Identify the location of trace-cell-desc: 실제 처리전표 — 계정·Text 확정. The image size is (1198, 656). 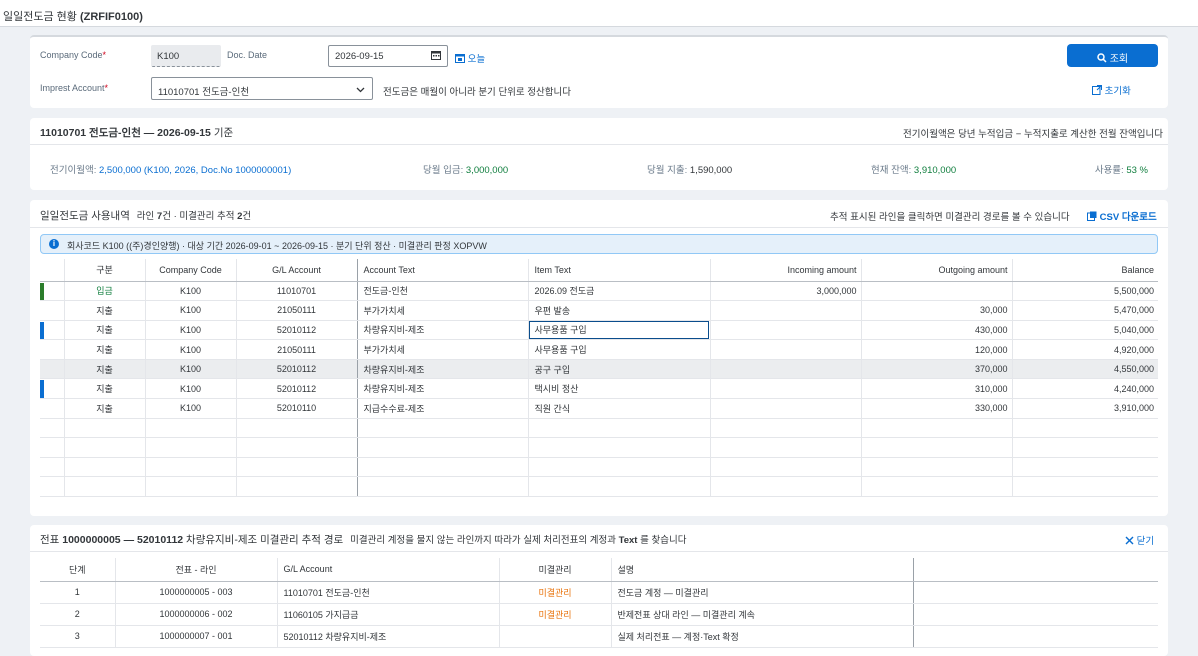
(762, 636).